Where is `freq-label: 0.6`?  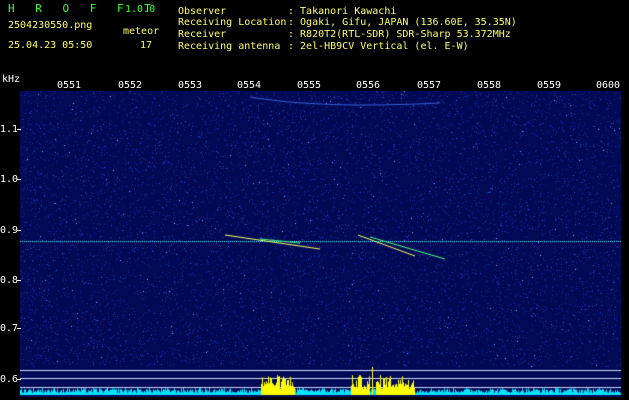
freq-label: 0.6 is located at coordinates (9, 379).